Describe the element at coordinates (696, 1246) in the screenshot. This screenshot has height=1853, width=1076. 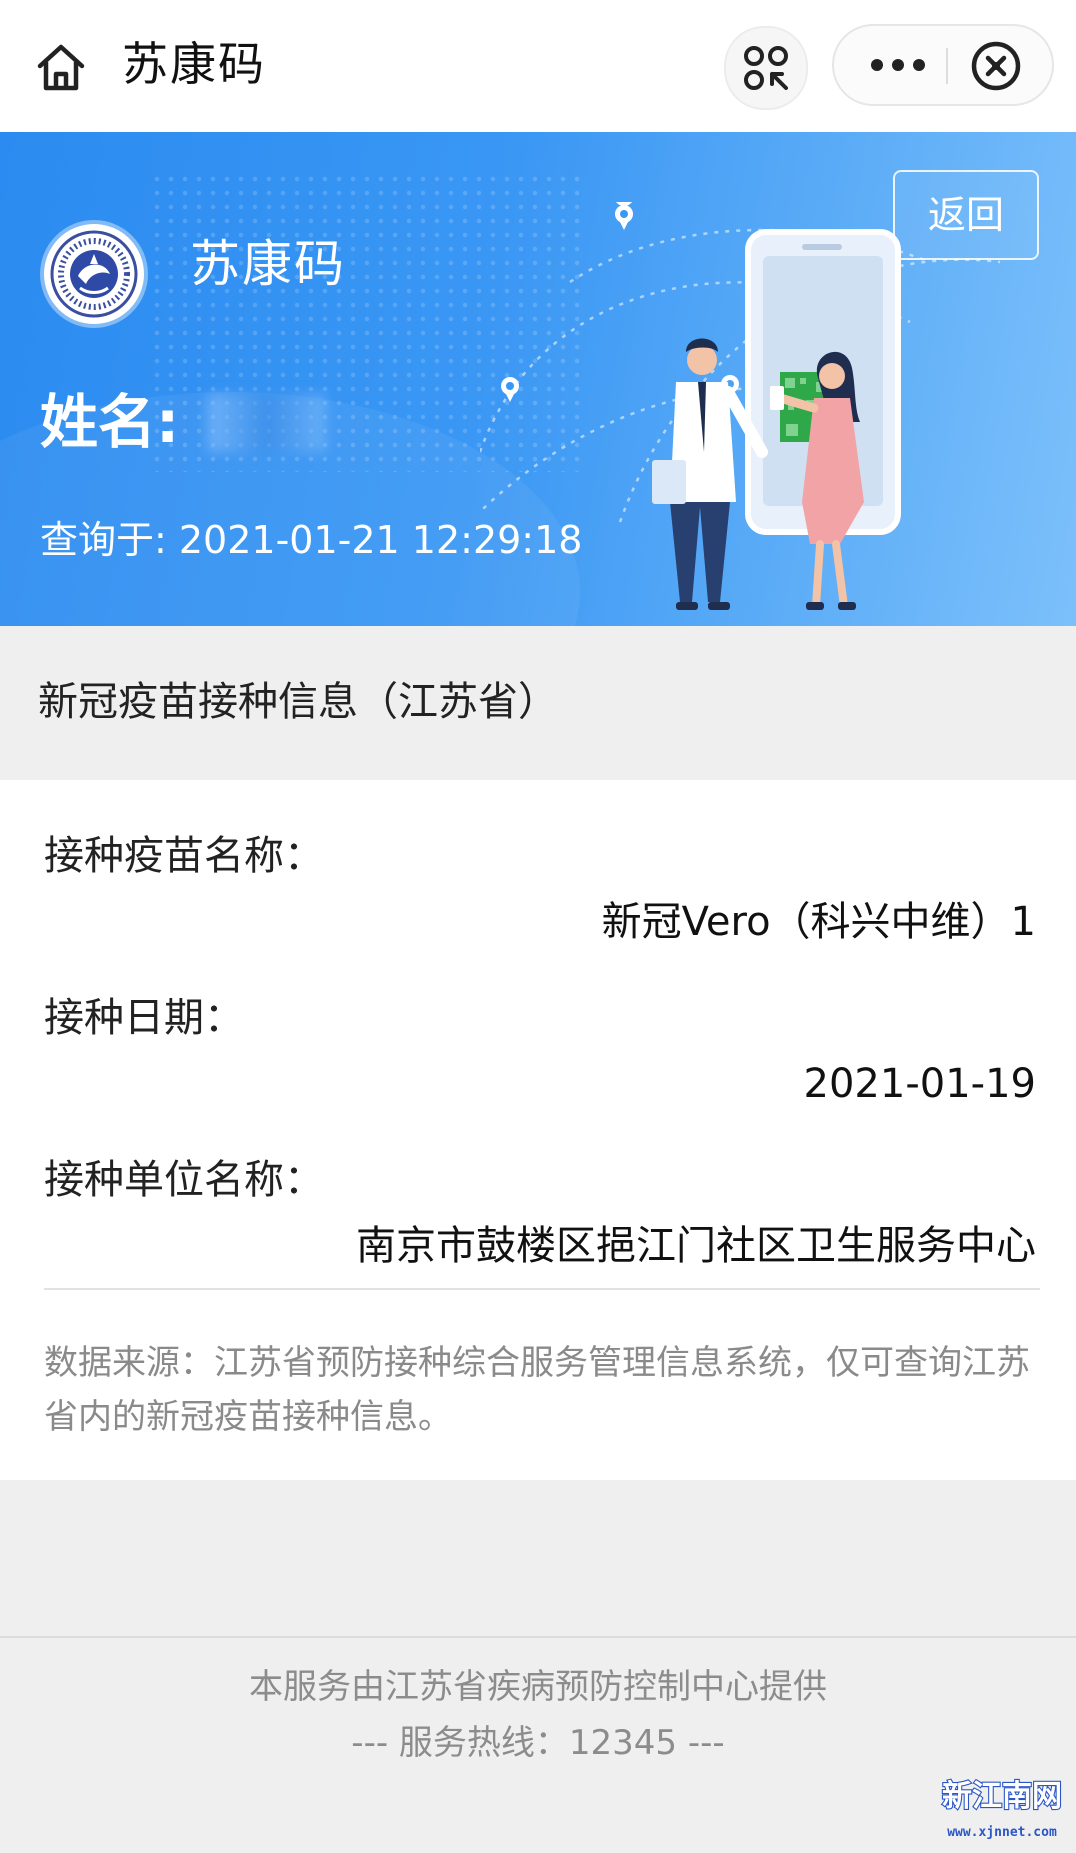
I see `vaccination-site-value: 南京市鼓楼区挹江门社区卫生服务中心` at that location.